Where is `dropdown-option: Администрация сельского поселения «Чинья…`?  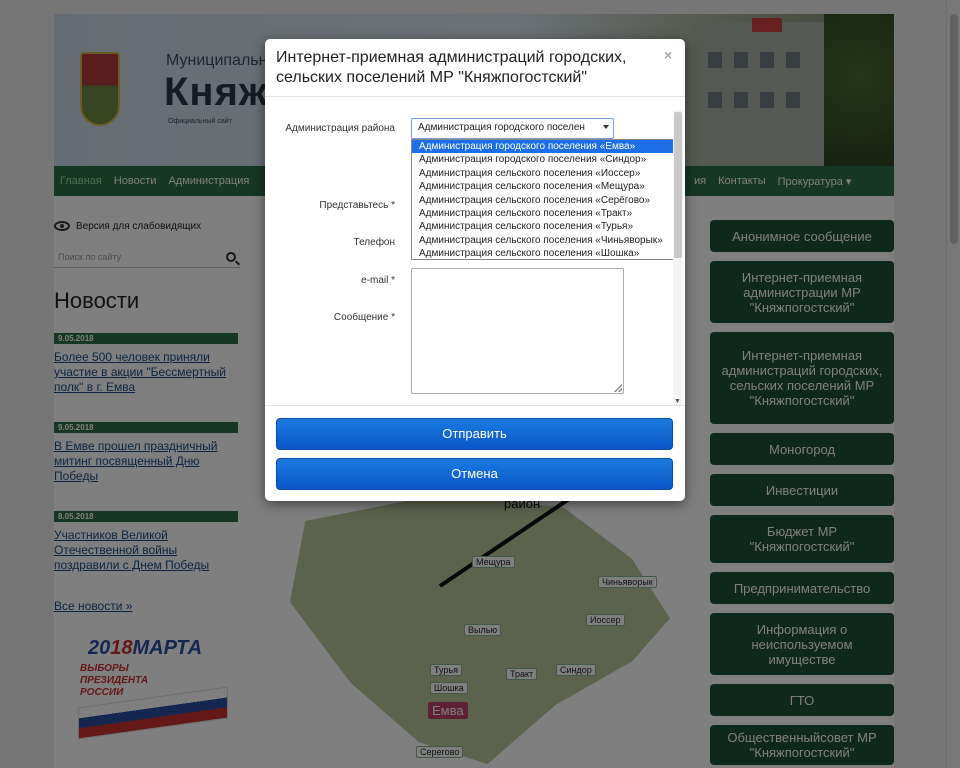 dropdown-option: Администрация сельского поселения «Чинья… is located at coordinates (544, 240).